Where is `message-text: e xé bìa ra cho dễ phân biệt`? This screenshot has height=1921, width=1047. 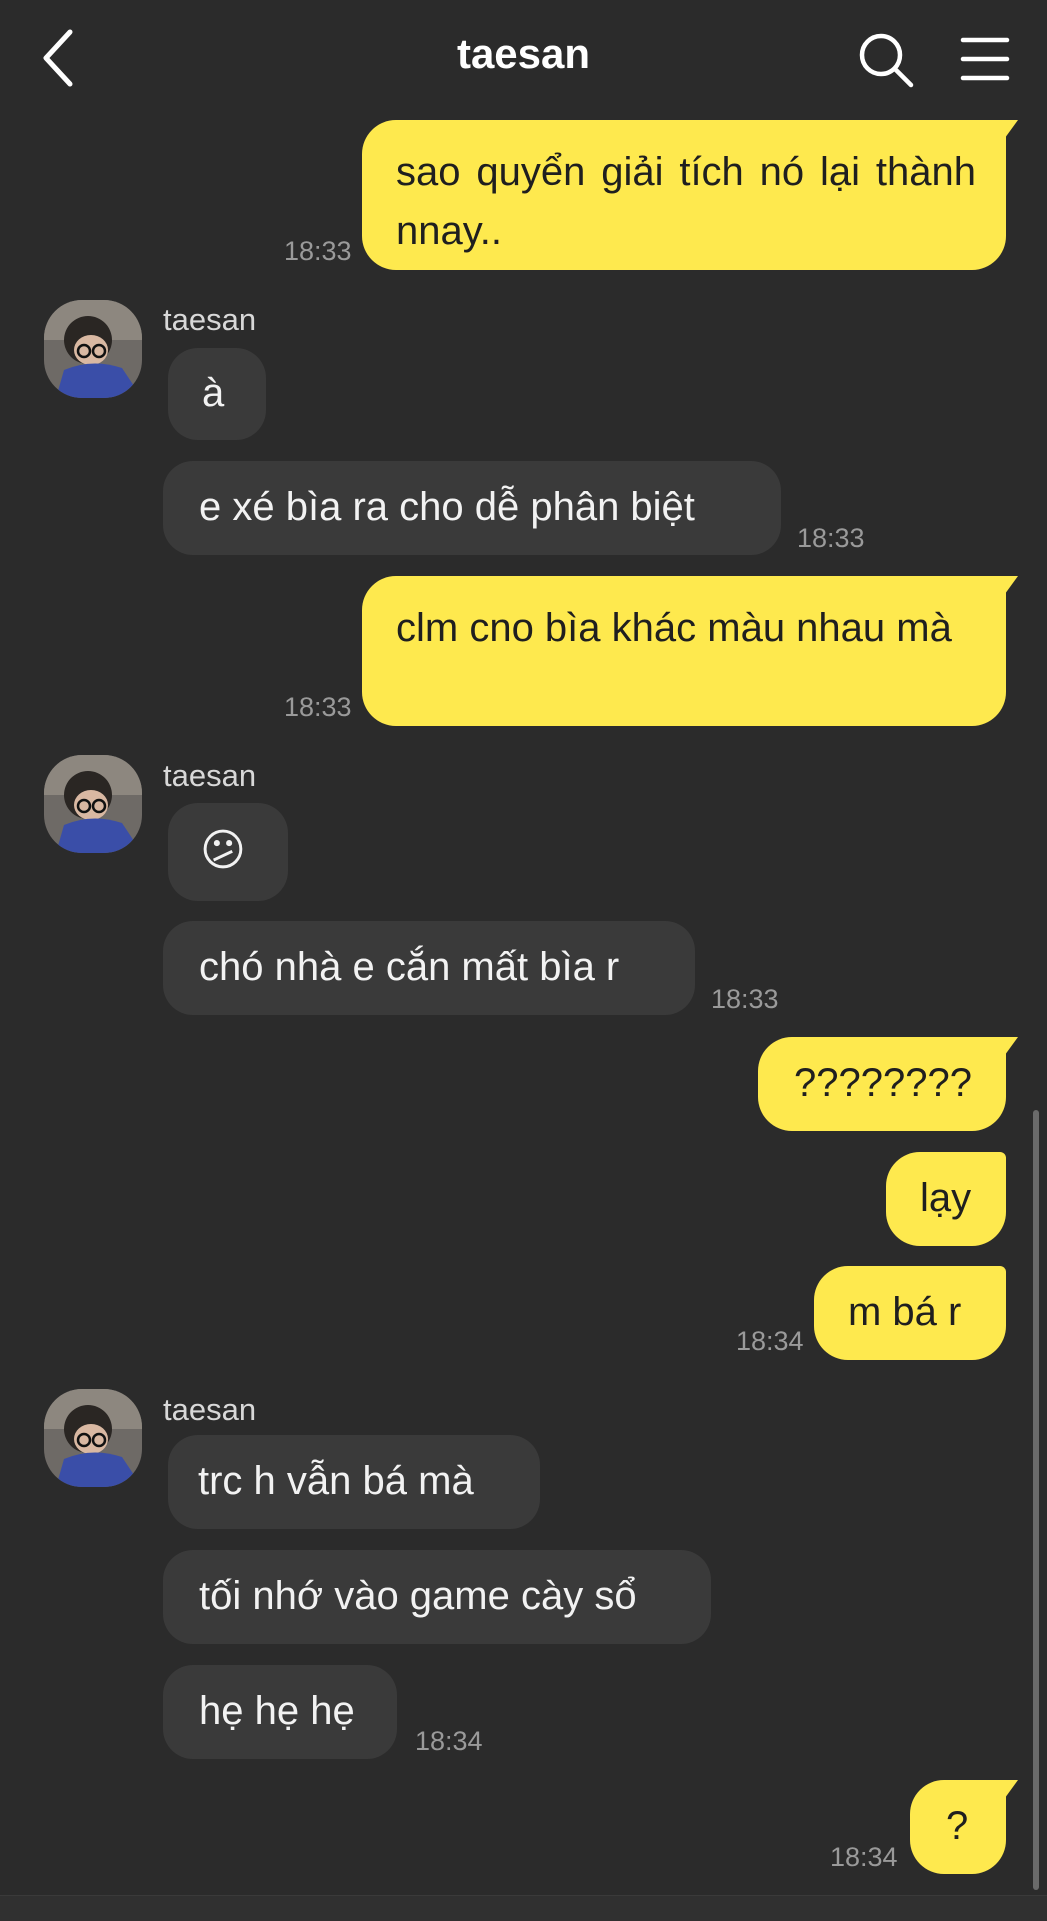
message-text: e xé bìa ra cho dễ phân biệt is located at coordinates (447, 507).